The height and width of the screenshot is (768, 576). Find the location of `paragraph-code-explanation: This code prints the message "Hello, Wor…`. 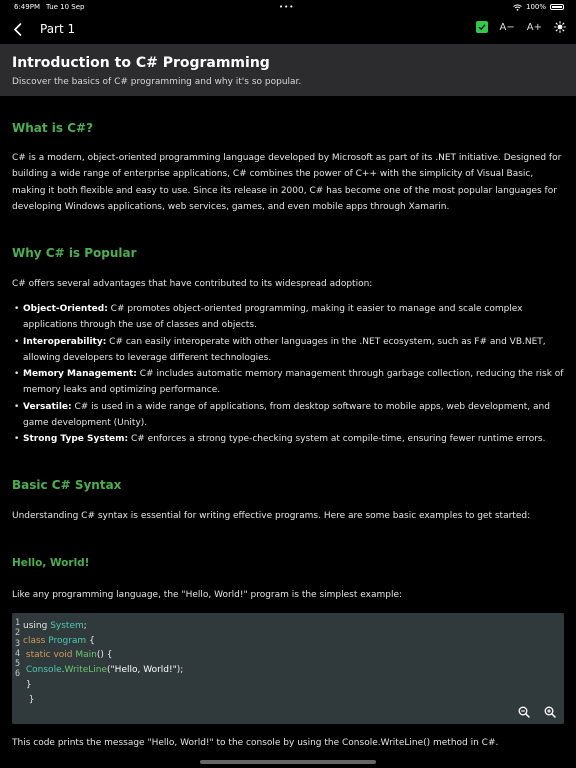

paragraph-code-explanation: This code prints the message "Hello, Wor… is located at coordinates (255, 743).